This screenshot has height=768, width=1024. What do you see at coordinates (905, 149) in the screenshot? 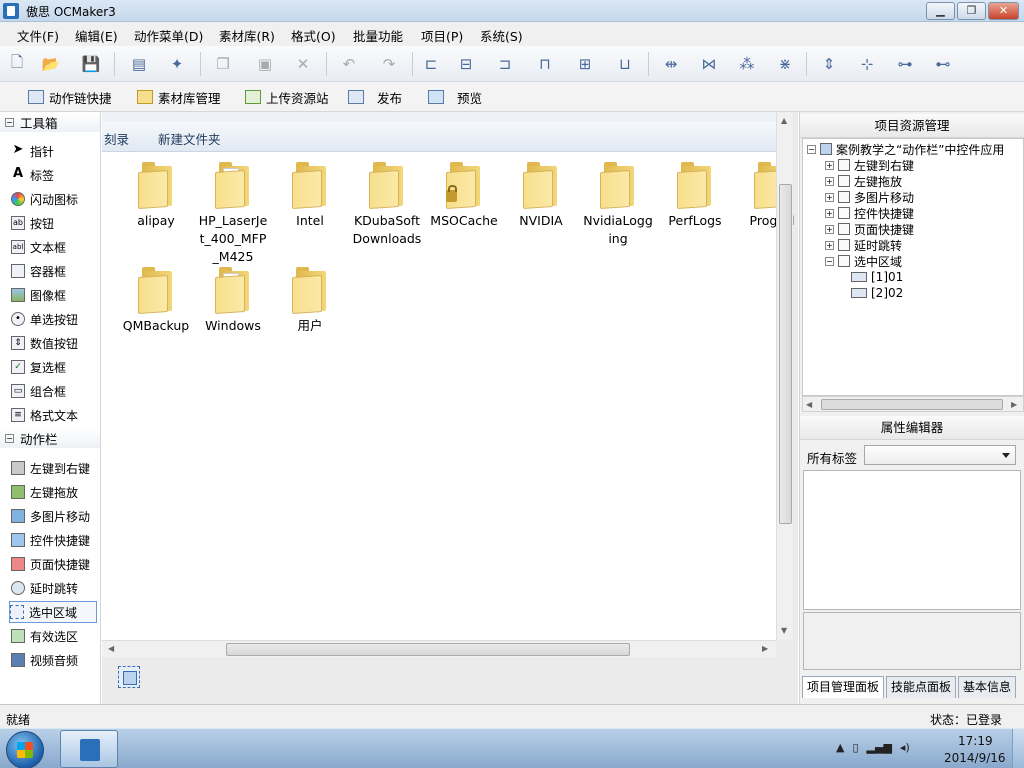
I see `tree-root: − 案例教学之“动作栏”中控件应用` at bounding box center [905, 149].